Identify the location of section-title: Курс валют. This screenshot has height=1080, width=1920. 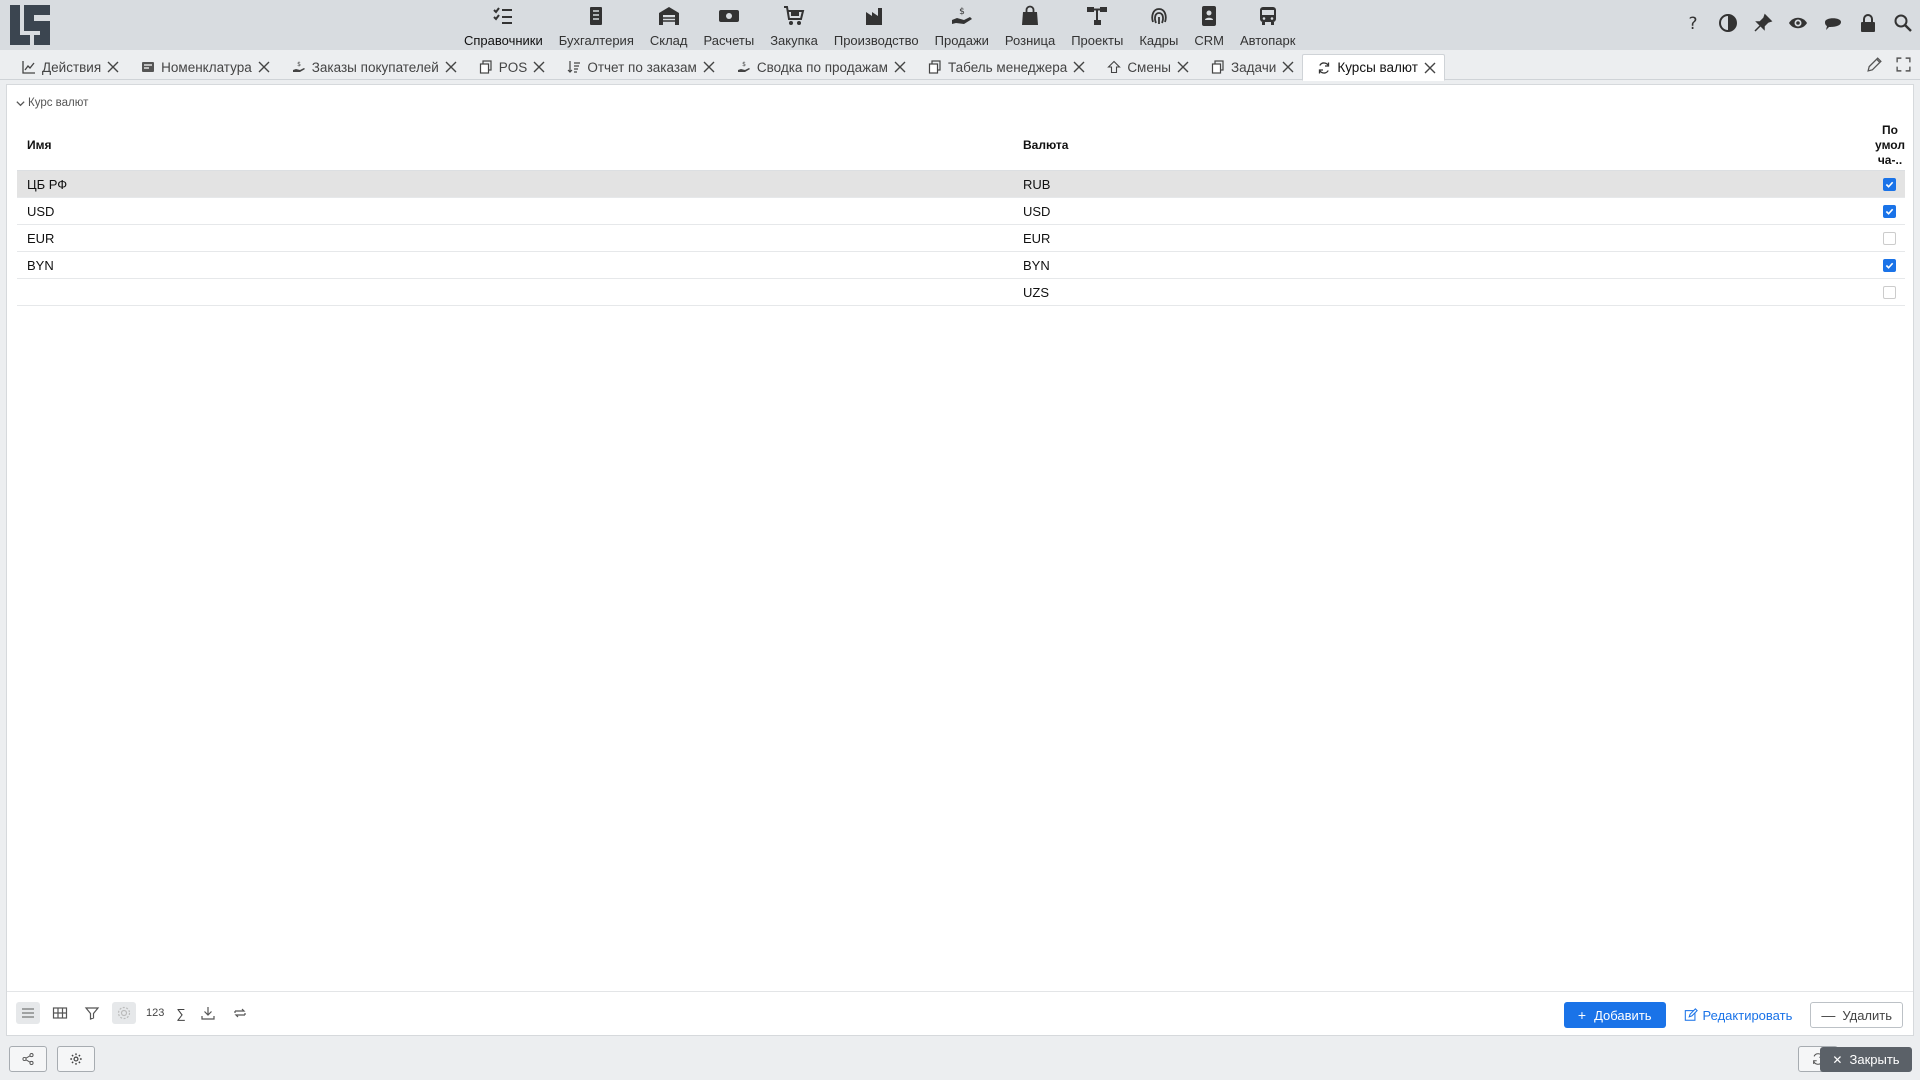
(58, 103).